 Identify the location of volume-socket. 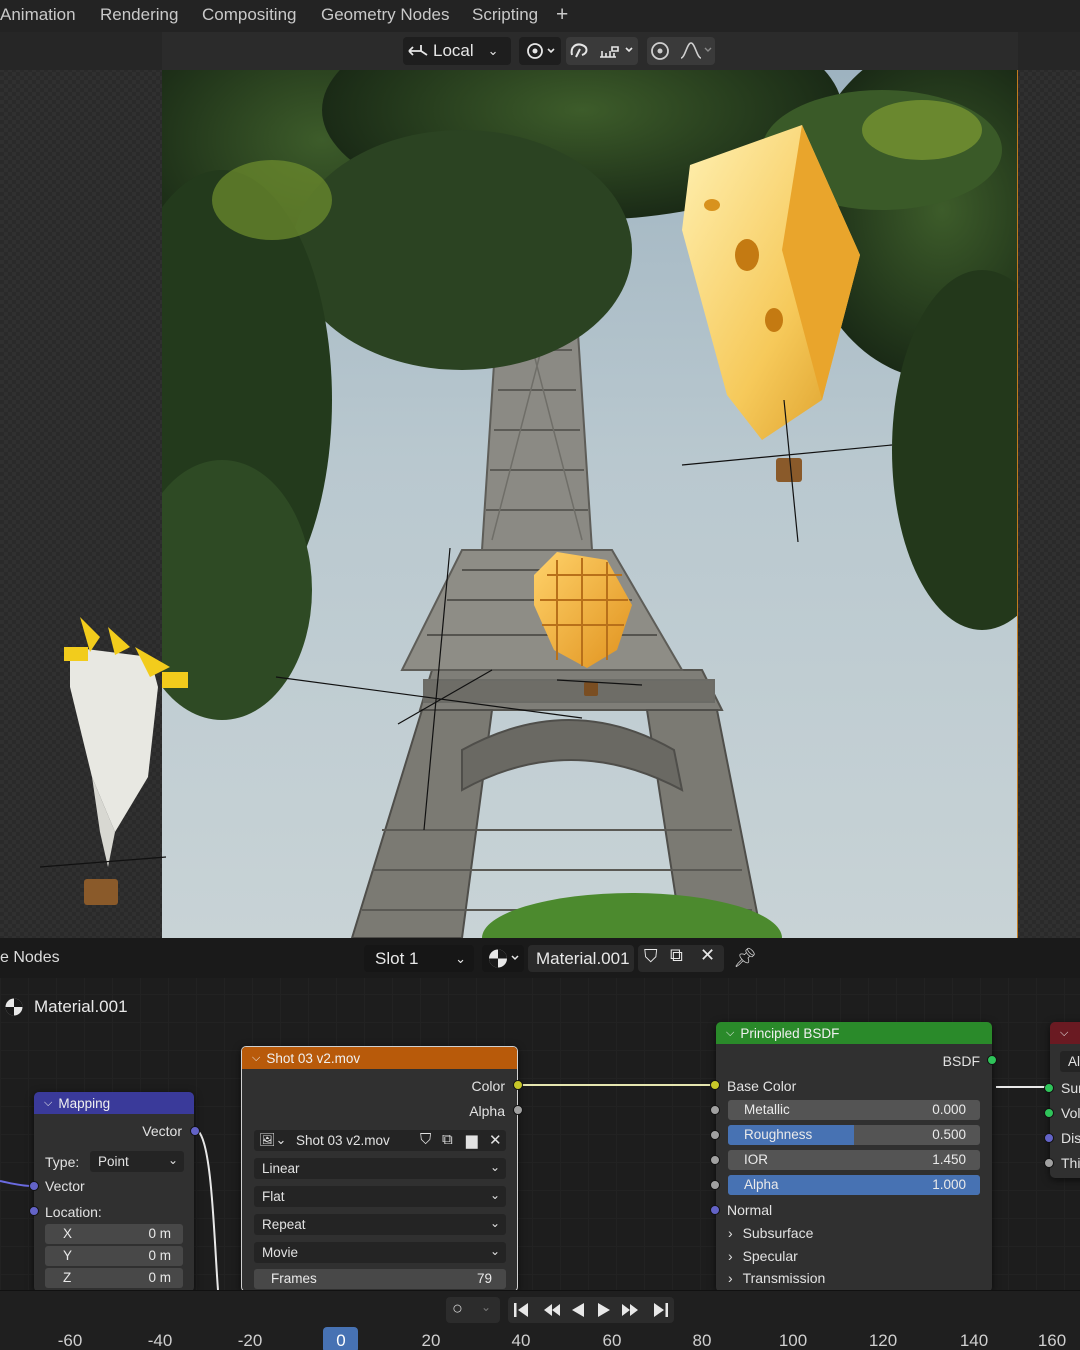
(1049, 1113).